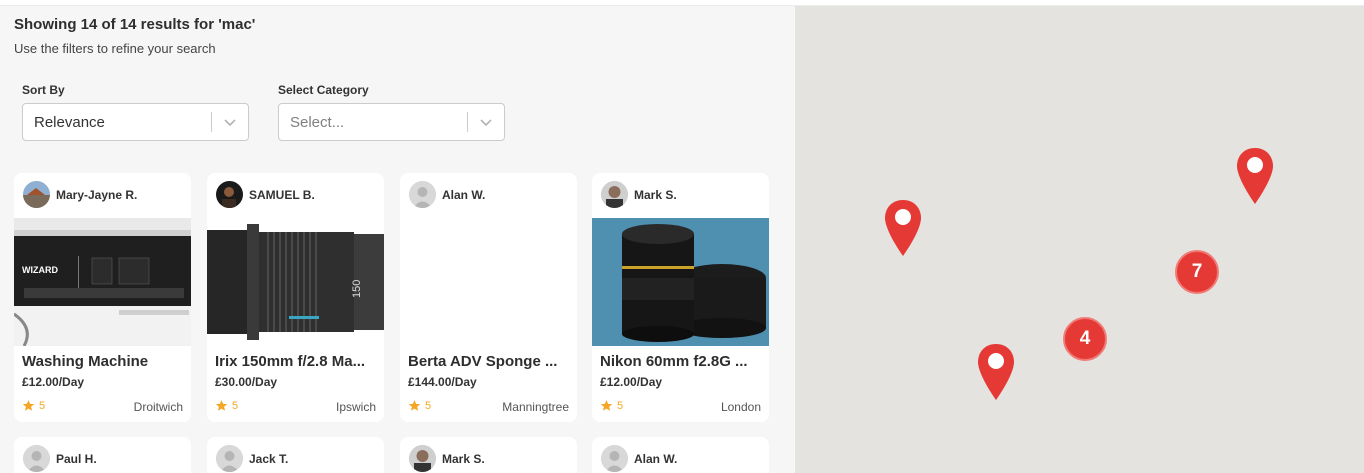 This screenshot has width=1364, height=473. What do you see at coordinates (246, 382) in the screenshot?
I see `listing-price: £30.00/Day` at bounding box center [246, 382].